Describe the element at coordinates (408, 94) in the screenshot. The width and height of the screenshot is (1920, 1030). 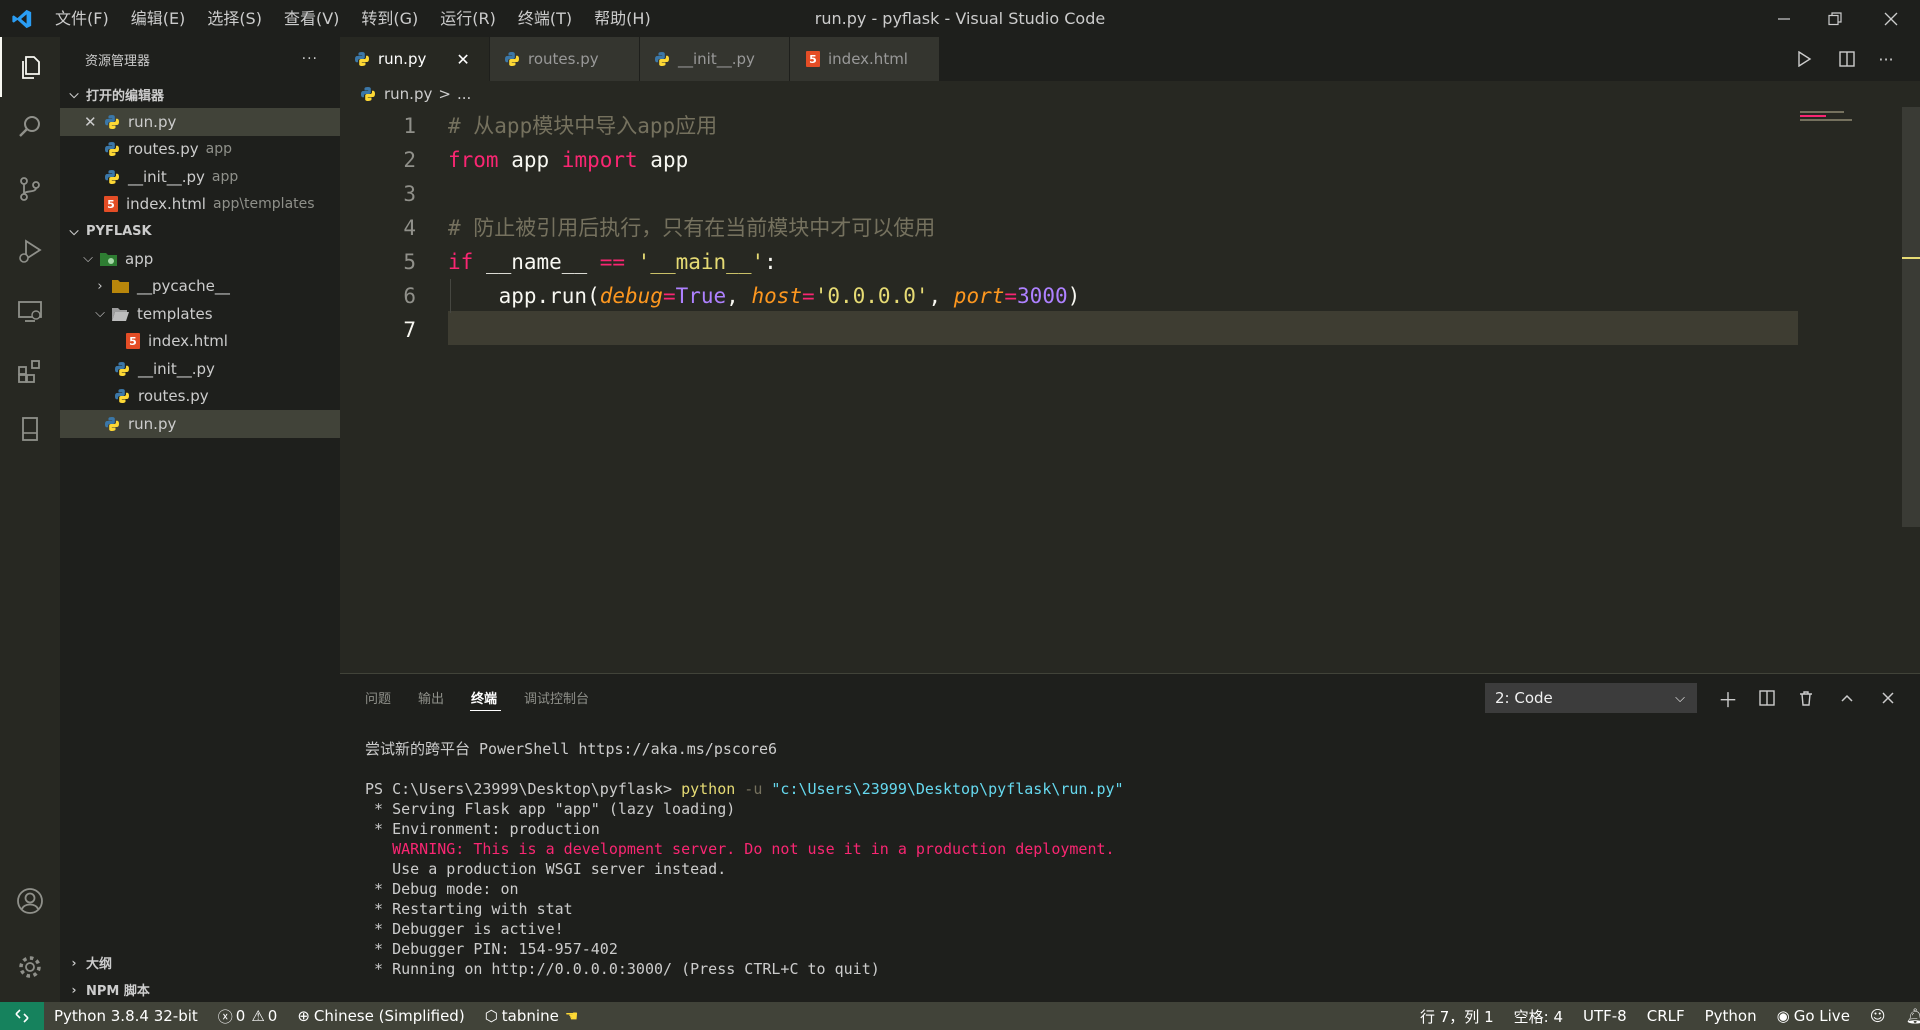
I see `breadcrumb-file: run.py` at that location.